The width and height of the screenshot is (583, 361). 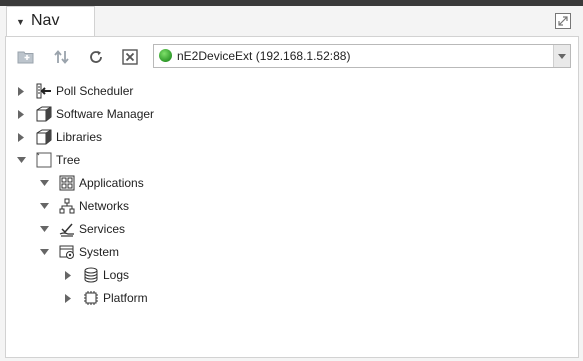 I want to click on tree-item-libraries: Libraries, so click(x=59, y=137).